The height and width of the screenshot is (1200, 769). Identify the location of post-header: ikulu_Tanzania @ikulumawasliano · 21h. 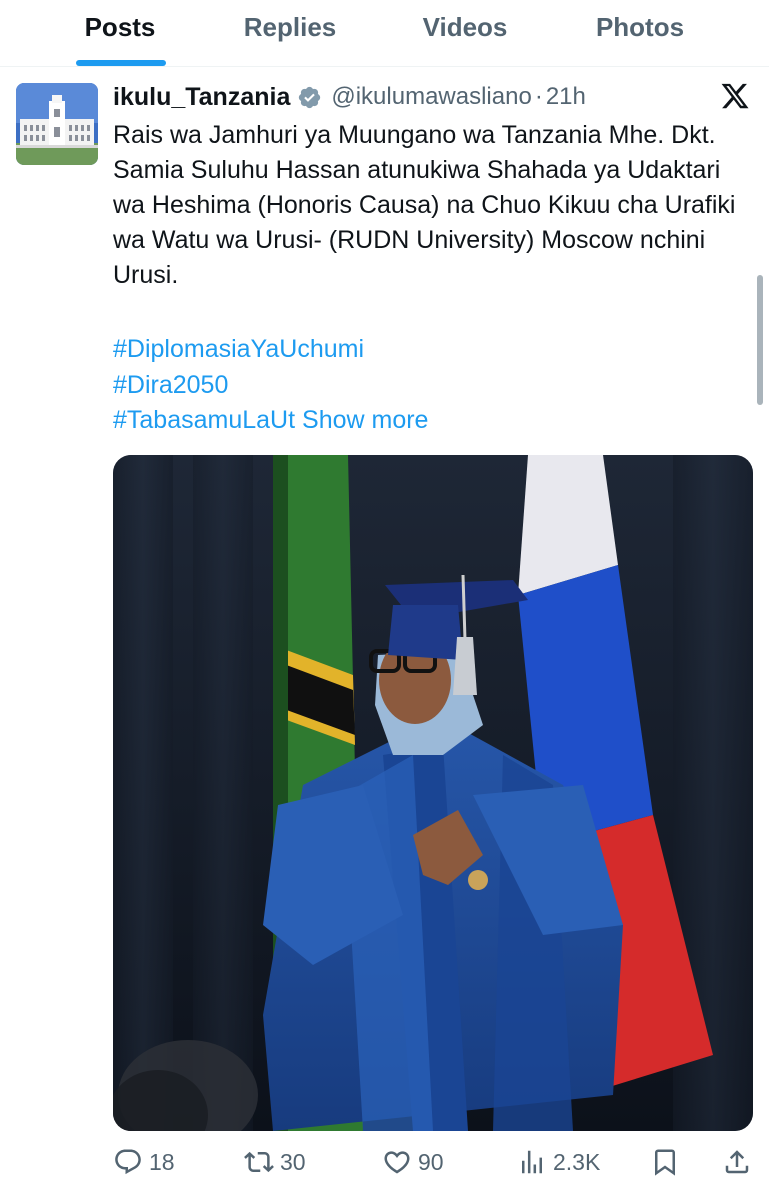
(349, 97).